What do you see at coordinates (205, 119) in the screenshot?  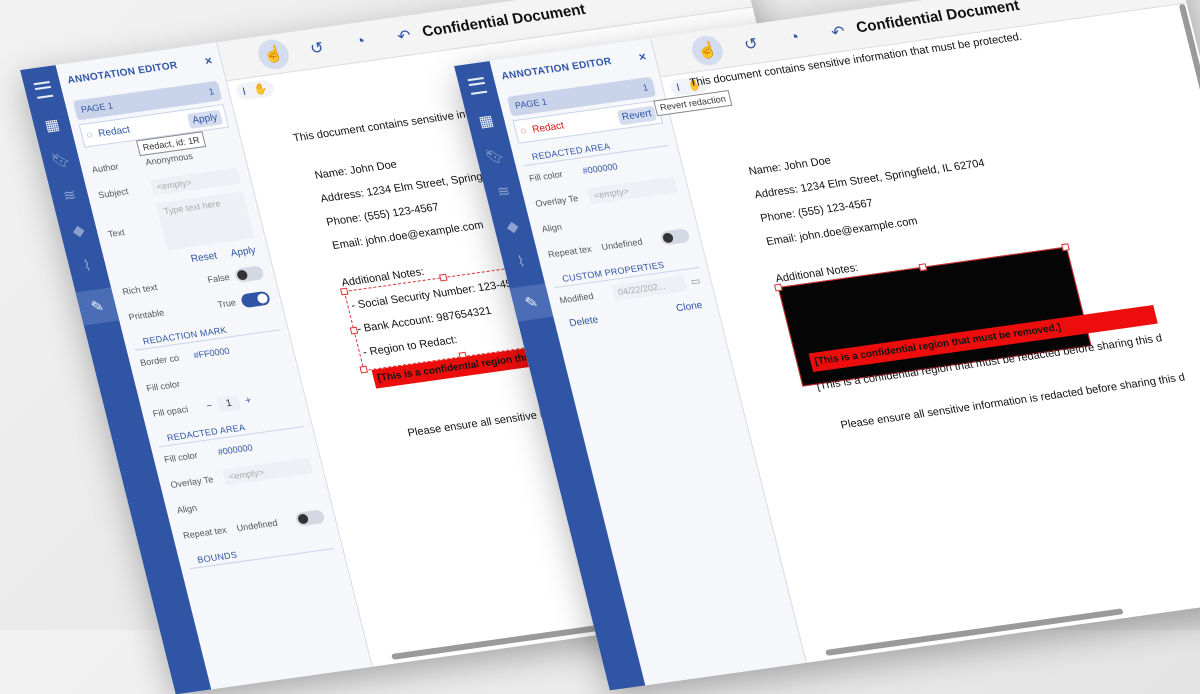 I see `apply-redaction-button: Apply` at bounding box center [205, 119].